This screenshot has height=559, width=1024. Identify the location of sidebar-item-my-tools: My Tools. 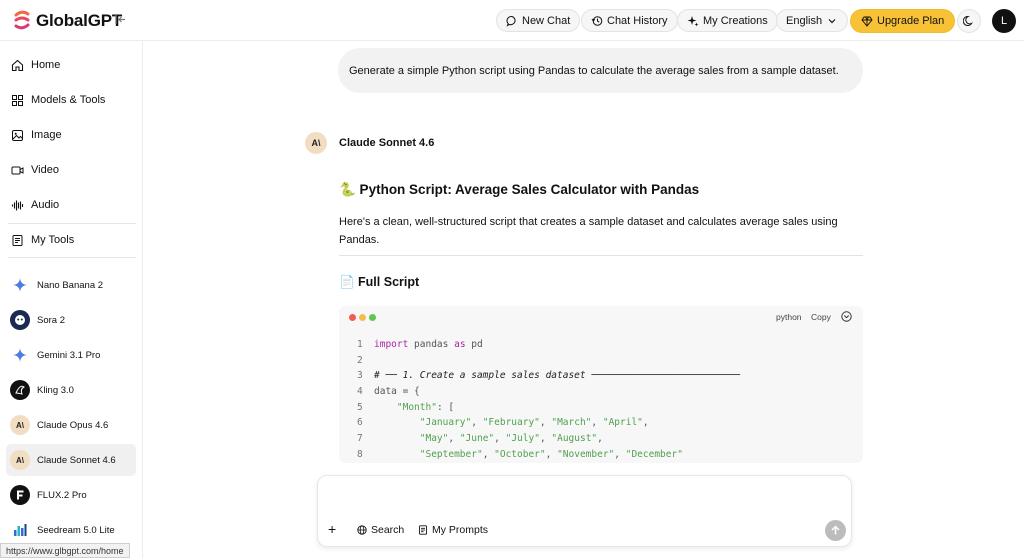
(42, 240).